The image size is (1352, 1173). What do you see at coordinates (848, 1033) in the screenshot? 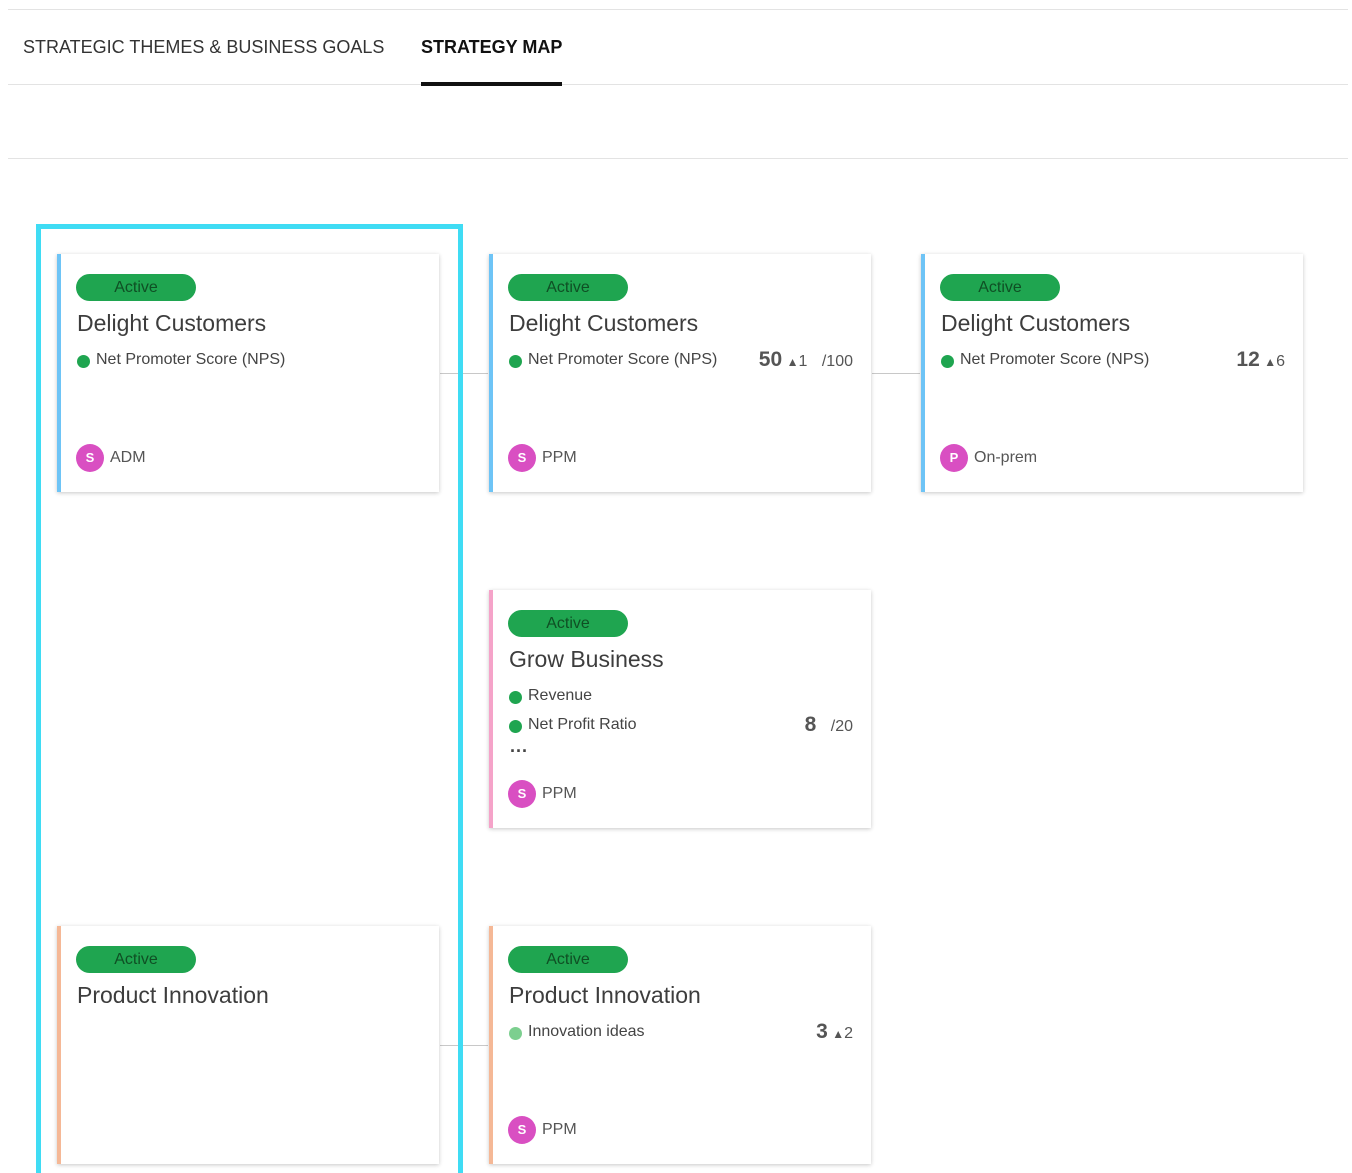
I see `kpi-delta: 2` at bounding box center [848, 1033].